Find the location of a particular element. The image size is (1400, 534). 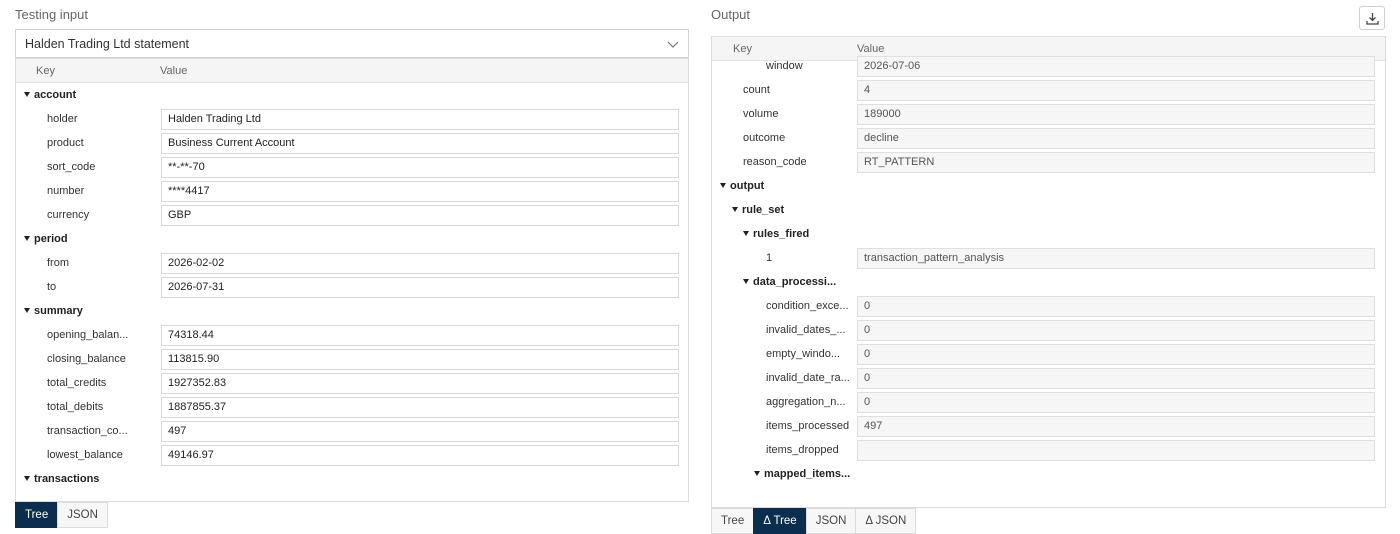

tree-row: count 4 is located at coordinates (1048, 91).